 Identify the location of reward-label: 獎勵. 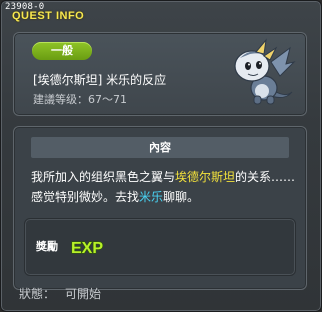
(47, 246).